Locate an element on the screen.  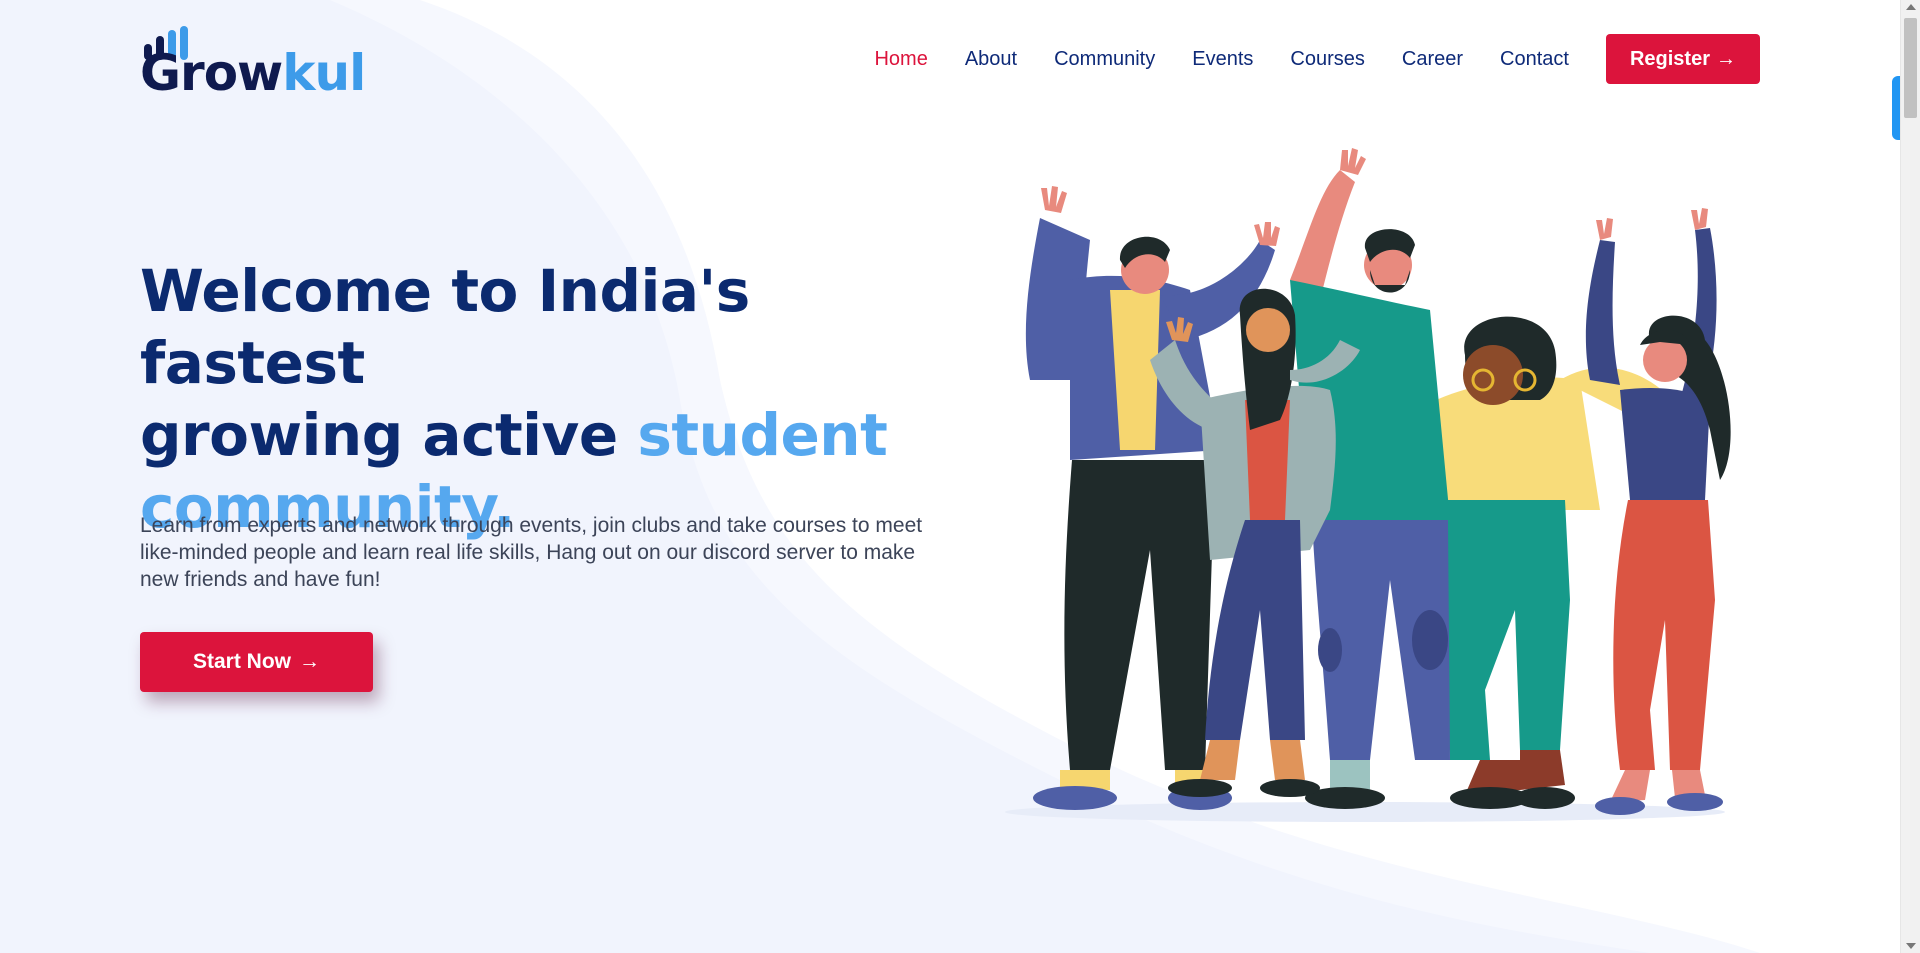
logo-text-grow: Grow is located at coordinates (211, 73).